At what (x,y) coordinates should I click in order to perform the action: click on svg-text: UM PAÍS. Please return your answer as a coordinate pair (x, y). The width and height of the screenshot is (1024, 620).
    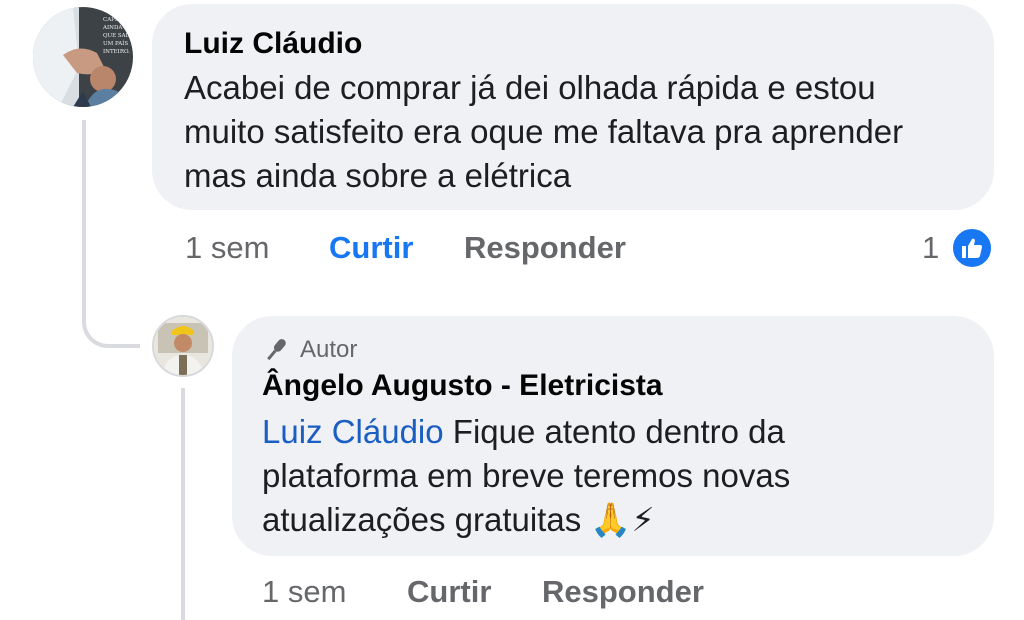
    Looking at the image, I should click on (115, 43).